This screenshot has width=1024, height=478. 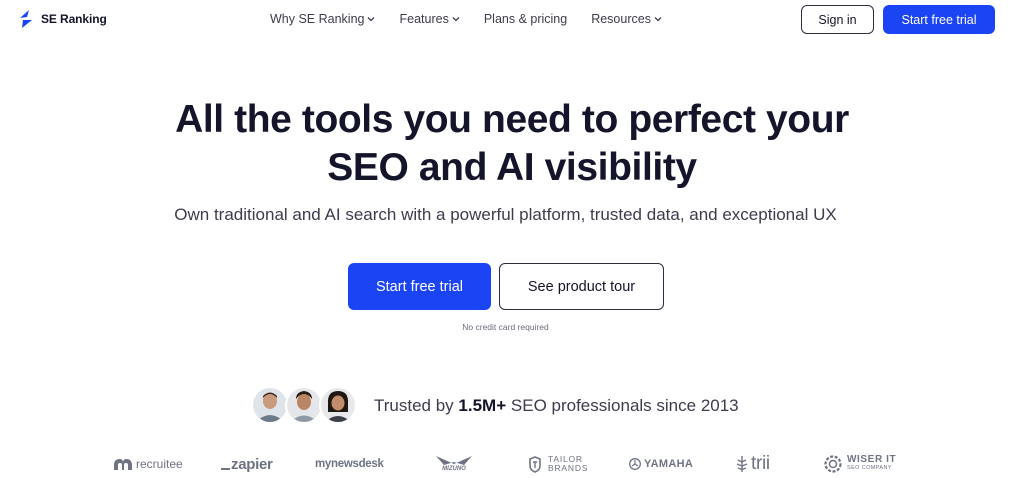 I want to click on zapier-underscore-icon, so click(x=225, y=469).